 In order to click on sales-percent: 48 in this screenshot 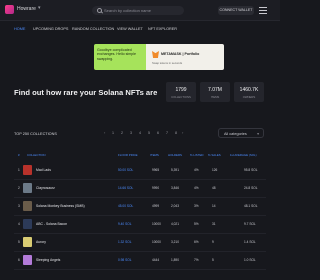, I will do `click(214, 188)`.